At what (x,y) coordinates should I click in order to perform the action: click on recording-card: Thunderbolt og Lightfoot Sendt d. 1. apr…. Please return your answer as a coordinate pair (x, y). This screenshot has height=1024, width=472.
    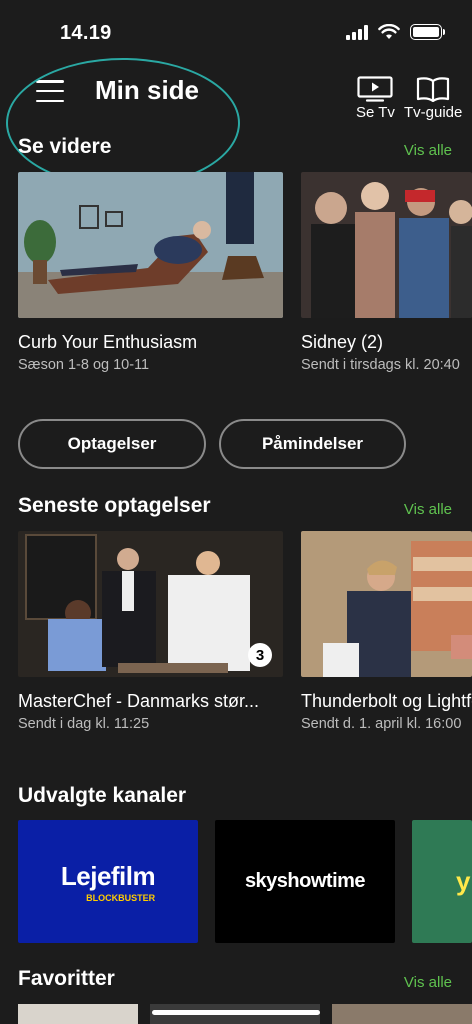
    Looking at the image, I should click on (386, 631).